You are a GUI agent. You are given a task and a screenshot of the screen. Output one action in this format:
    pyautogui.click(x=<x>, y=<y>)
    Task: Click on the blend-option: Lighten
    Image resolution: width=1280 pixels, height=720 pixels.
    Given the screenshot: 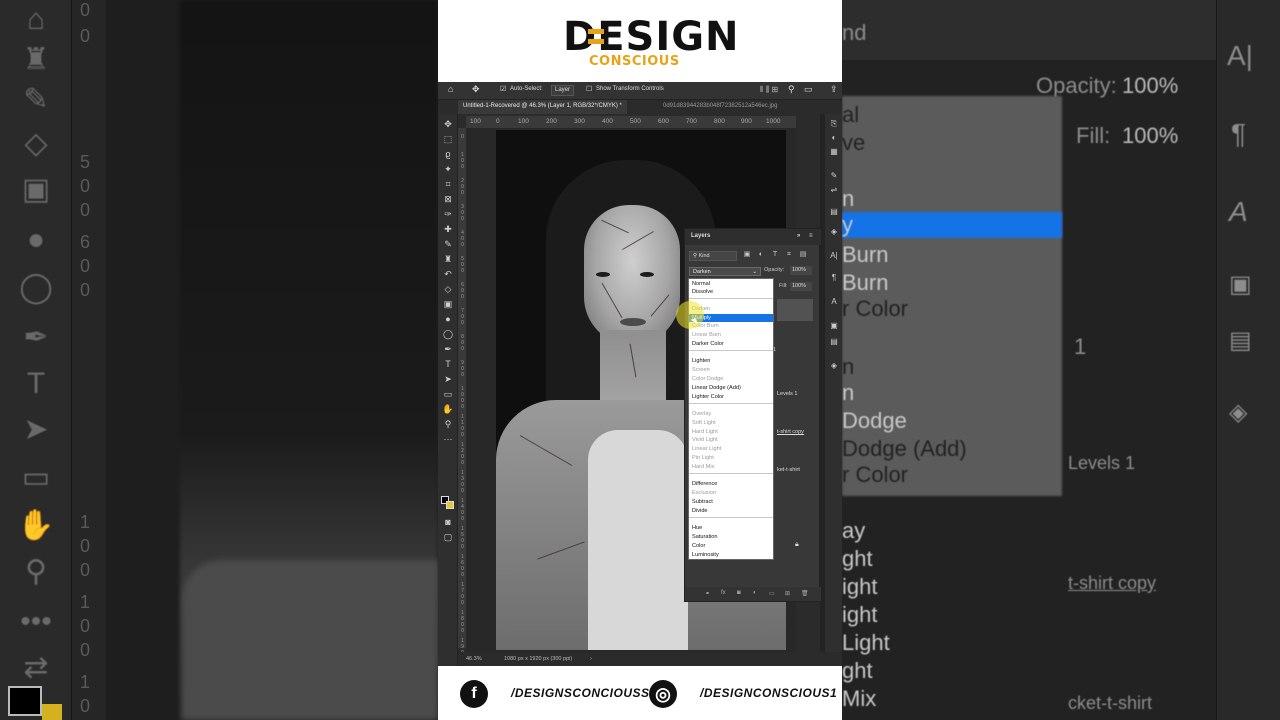 What is the action you would take?
    pyautogui.click(x=731, y=361)
    